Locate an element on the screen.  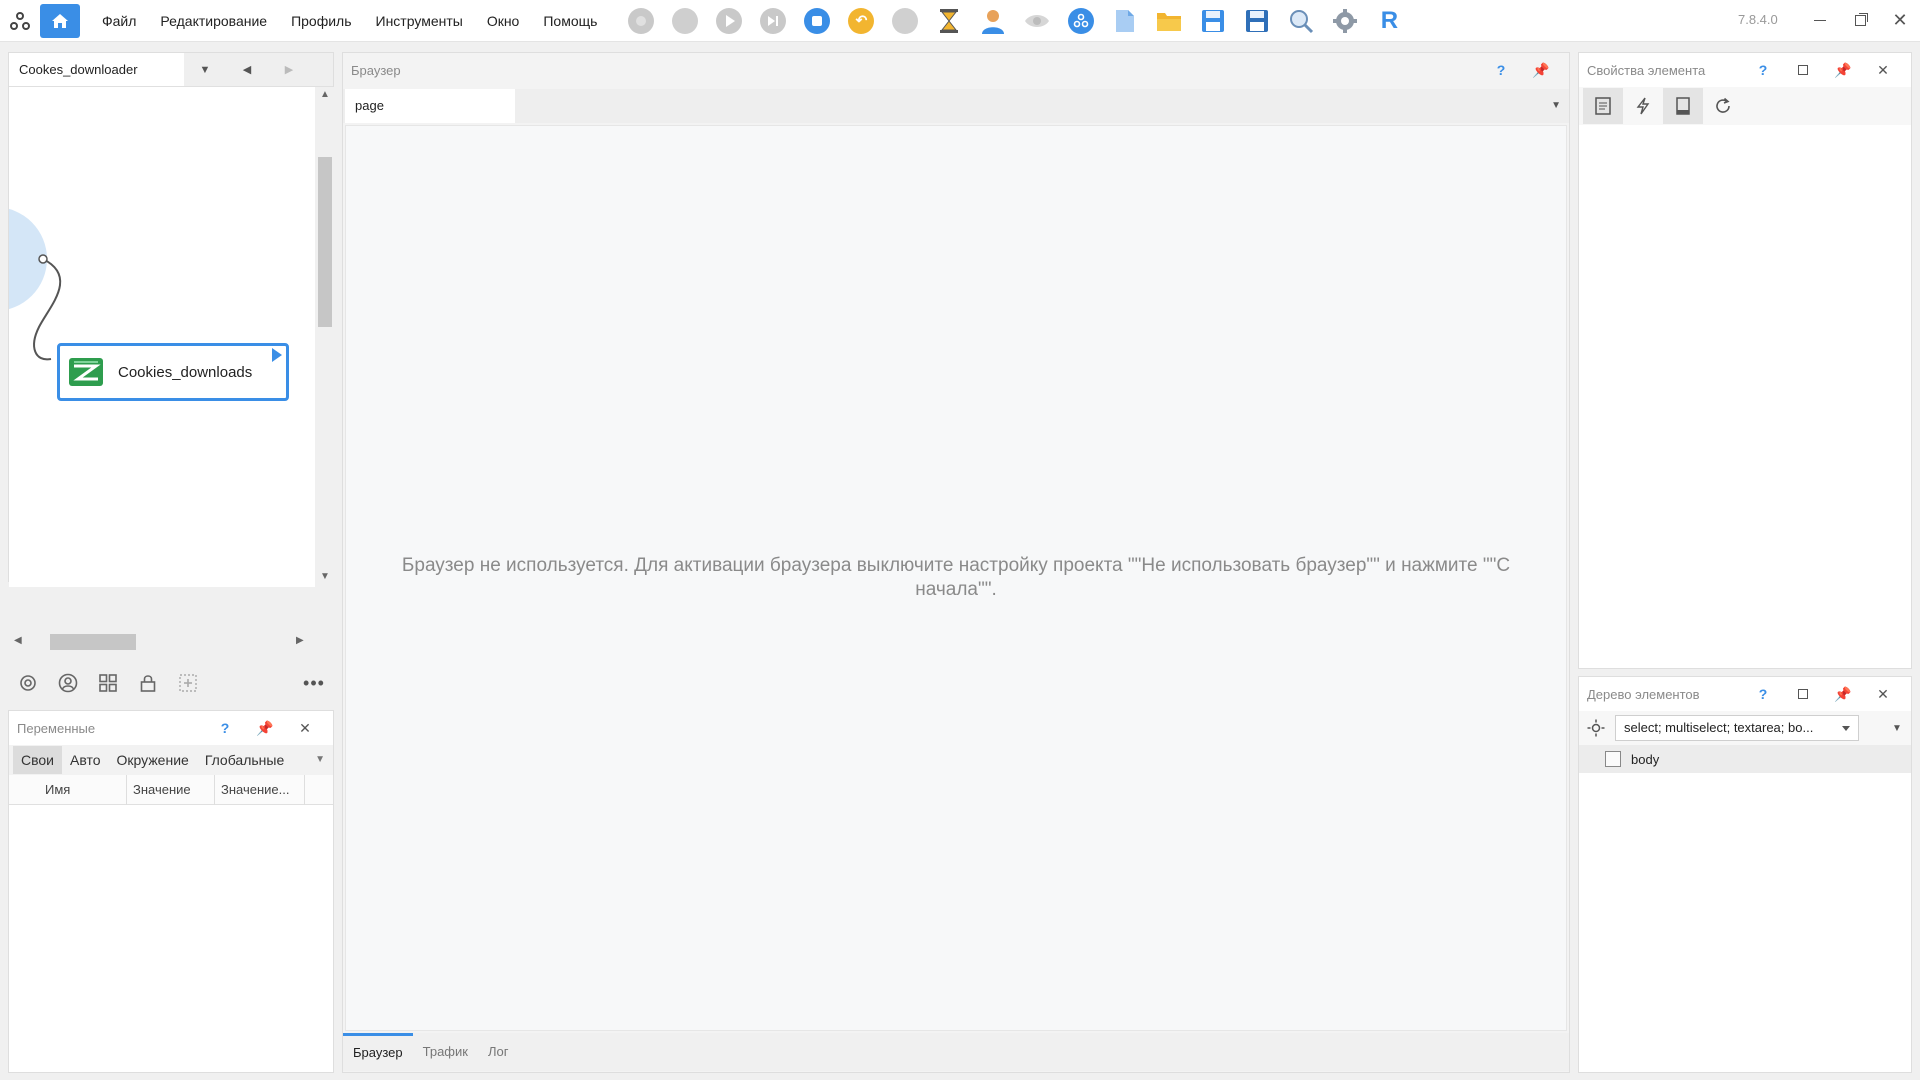
tab-auto: Авто is located at coordinates (85, 760).